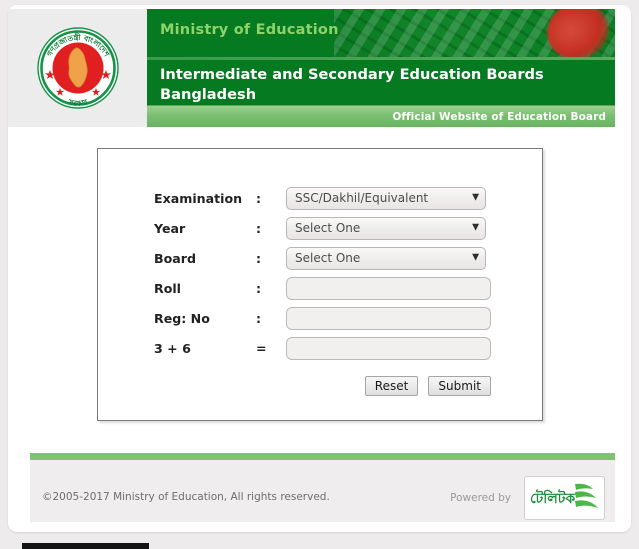  Describe the element at coordinates (271, 381) in the screenshot. I see `buttons-spacer-mid` at that location.